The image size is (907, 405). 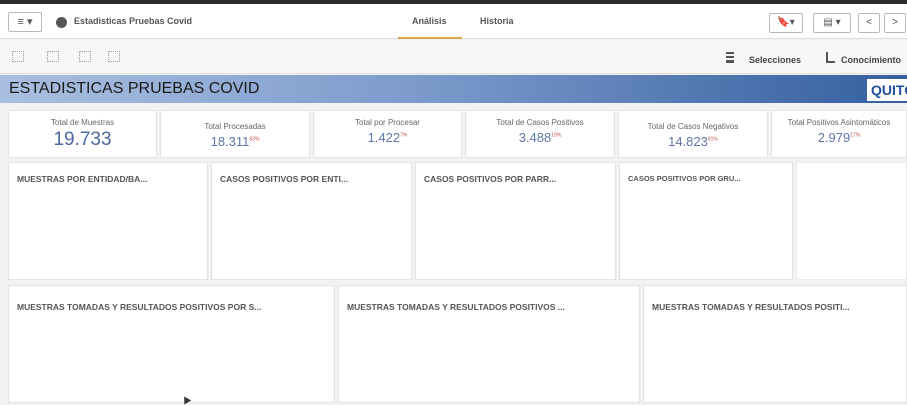 I want to click on kpi-total-casos-negativos: Total de Casos Negativos 14.82381%, so click(x=693, y=134).